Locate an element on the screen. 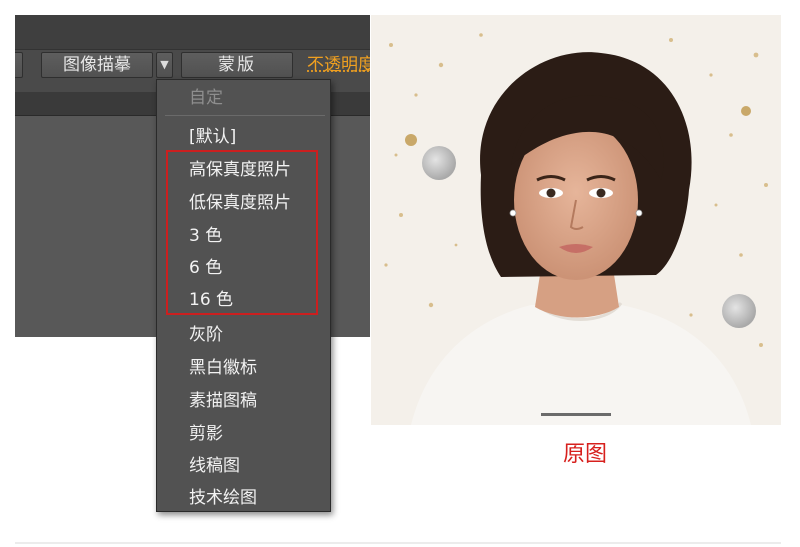  menu-item-black-white-logo: 黑白徽标 is located at coordinates (256, 368).